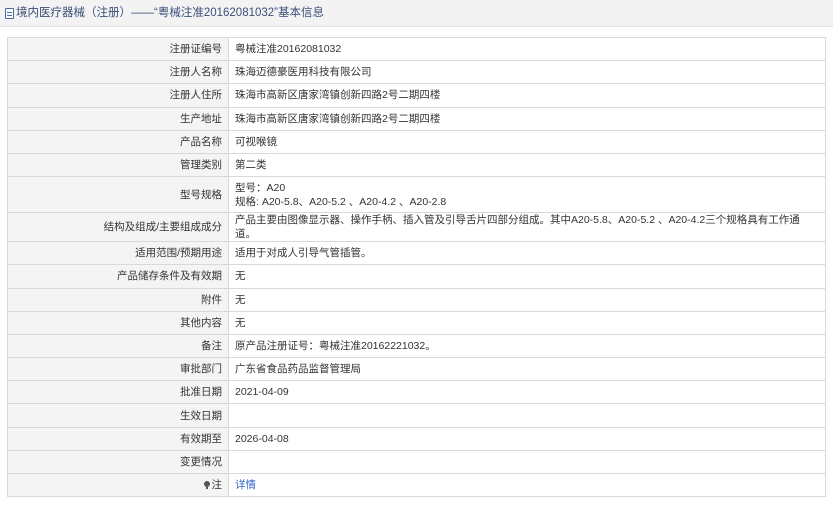 The height and width of the screenshot is (520, 833). What do you see at coordinates (245, 485) in the screenshot?
I see `details-link: 详情` at bounding box center [245, 485].